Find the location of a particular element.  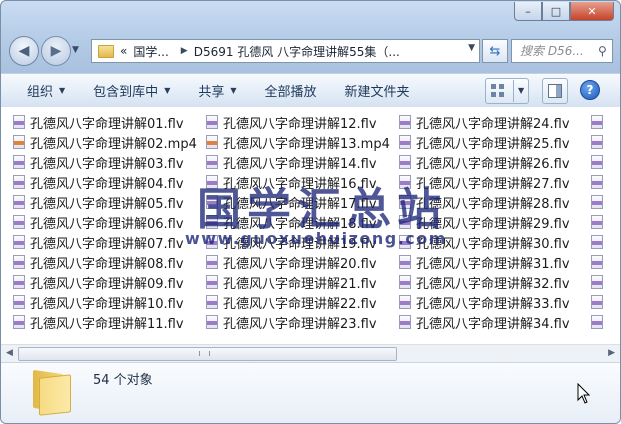

search-box: ⚲ is located at coordinates (562, 51).